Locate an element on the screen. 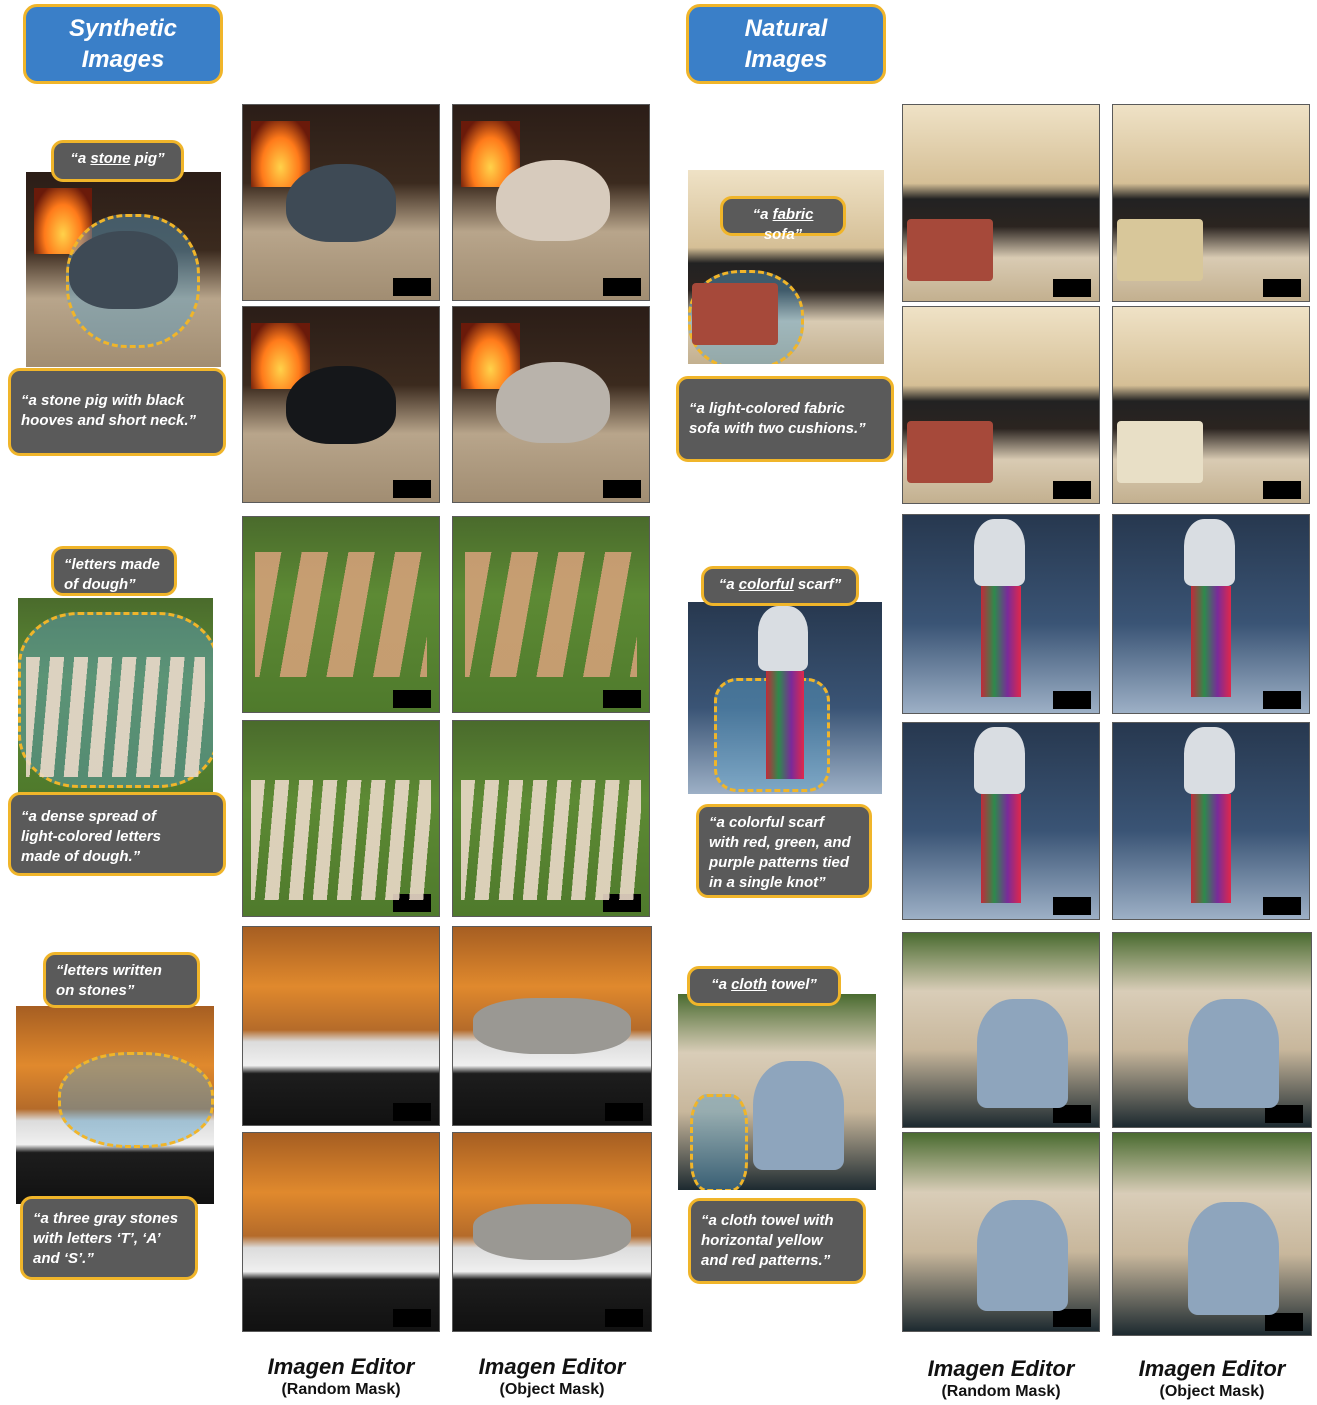 The width and height of the screenshot is (1317, 1405). prompt-line: “a light-colored fabric is located at coordinates (767, 408).